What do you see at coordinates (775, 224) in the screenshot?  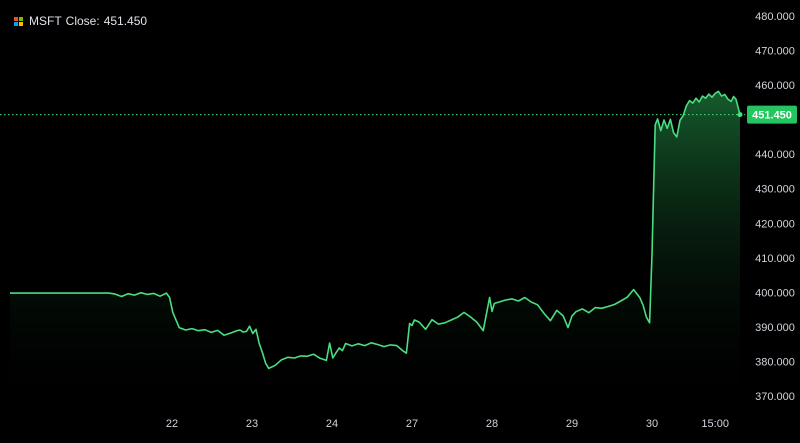 I see `y-tick-label: 420.000` at bounding box center [775, 224].